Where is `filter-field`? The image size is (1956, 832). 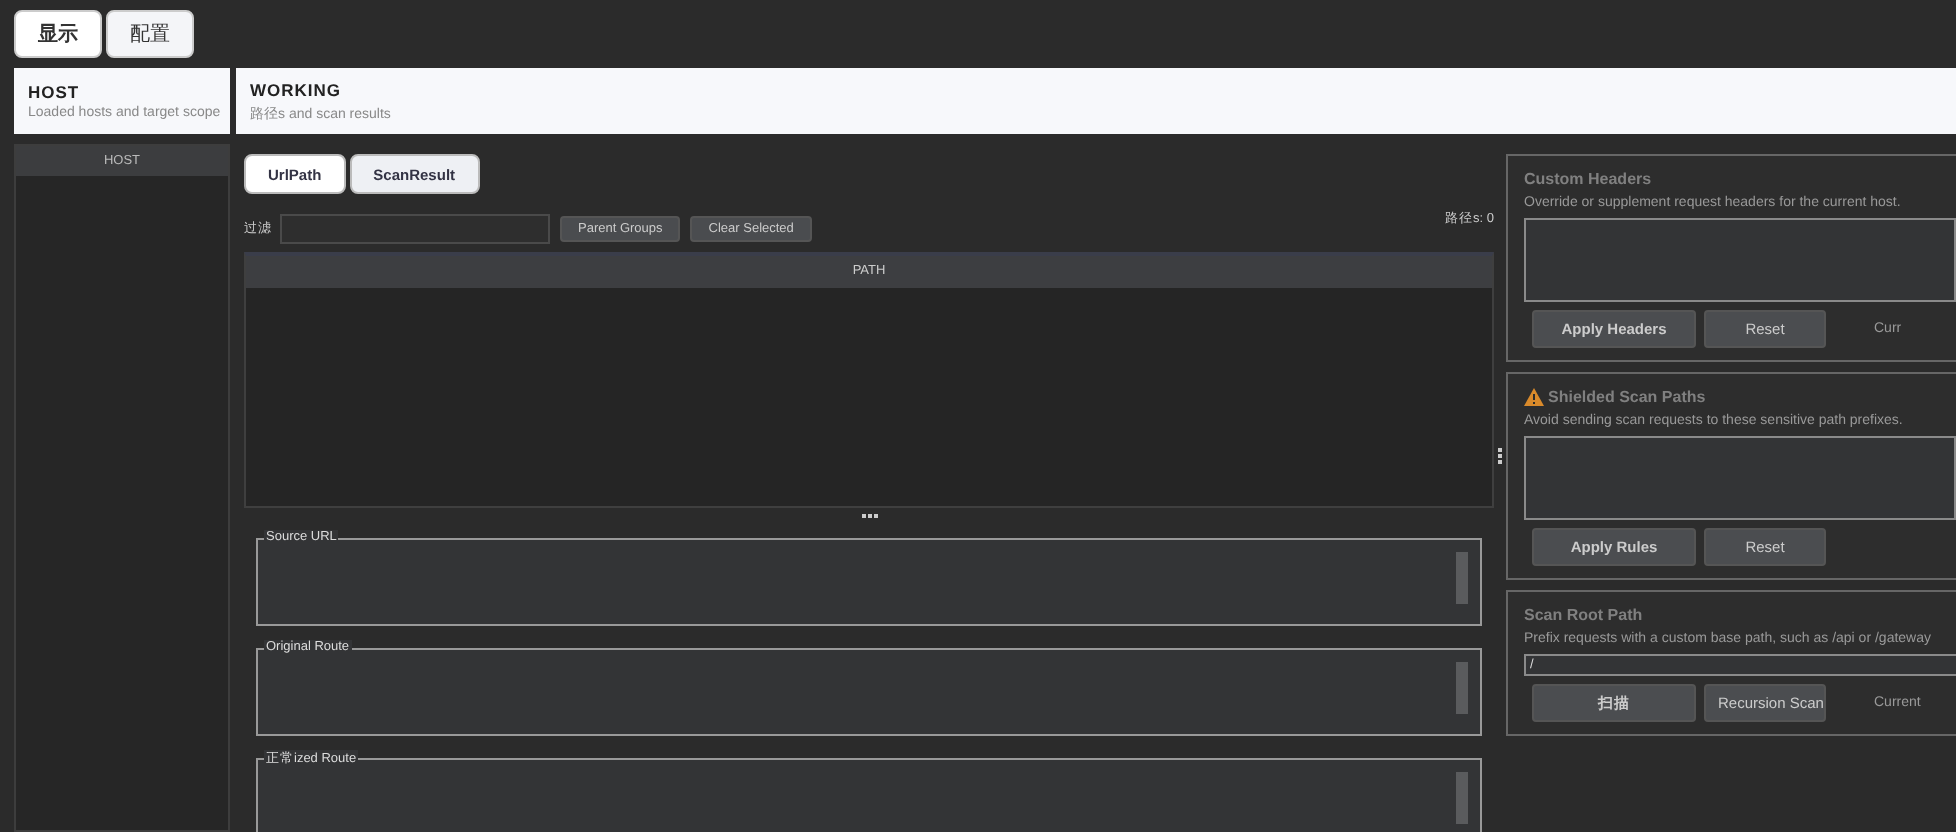 filter-field is located at coordinates (415, 228).